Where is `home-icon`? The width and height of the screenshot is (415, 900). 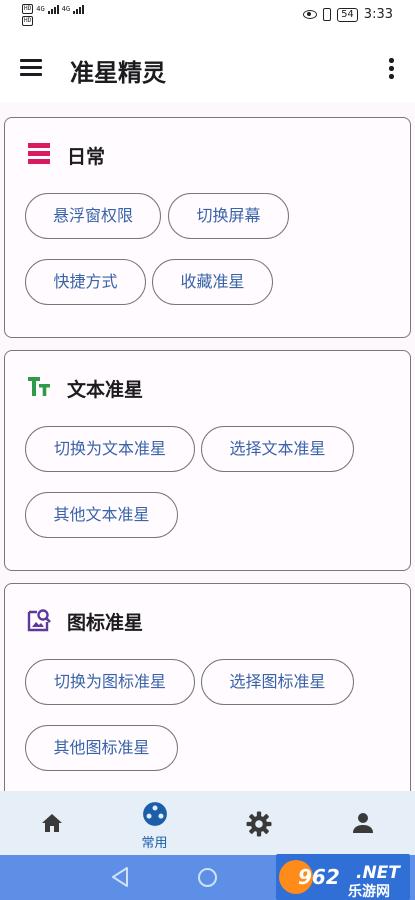 home-icon is located at coordinates (51, 823).